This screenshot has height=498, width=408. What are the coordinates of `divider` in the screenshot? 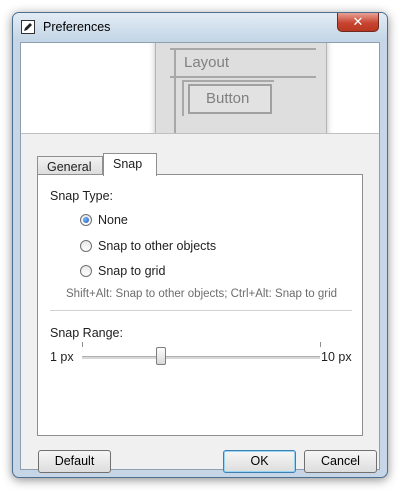 It's located at (201, 310).